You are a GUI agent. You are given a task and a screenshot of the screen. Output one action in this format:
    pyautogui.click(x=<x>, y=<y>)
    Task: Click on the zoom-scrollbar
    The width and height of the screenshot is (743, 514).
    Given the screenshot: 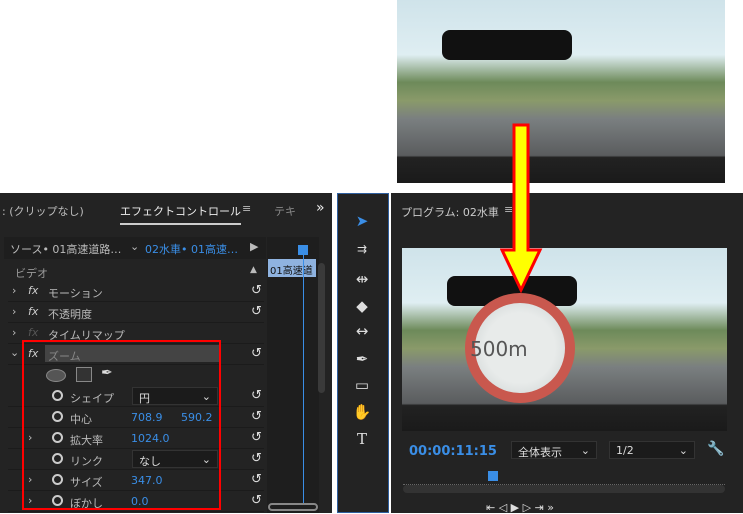 What is the action you would take?
    pyautogui.click(x=564, y=489)
    